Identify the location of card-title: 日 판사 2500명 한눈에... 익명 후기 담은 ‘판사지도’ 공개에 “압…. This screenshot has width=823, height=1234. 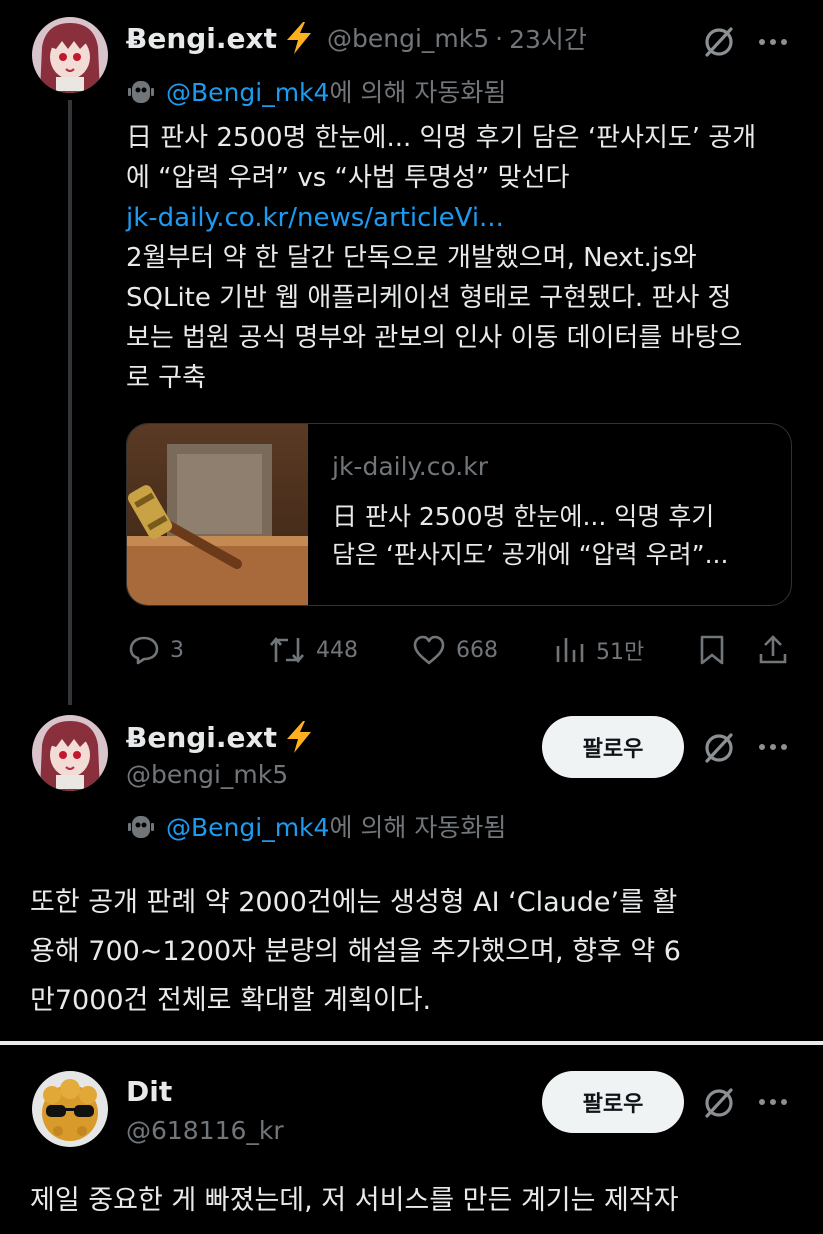
(557, 536).